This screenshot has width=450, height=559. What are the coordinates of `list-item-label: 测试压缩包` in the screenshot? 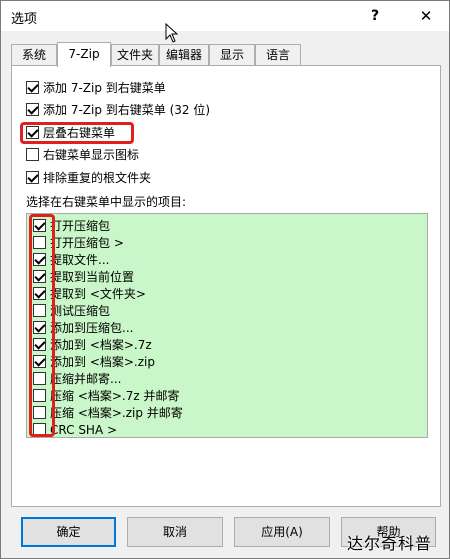 It's located at (80, 311).